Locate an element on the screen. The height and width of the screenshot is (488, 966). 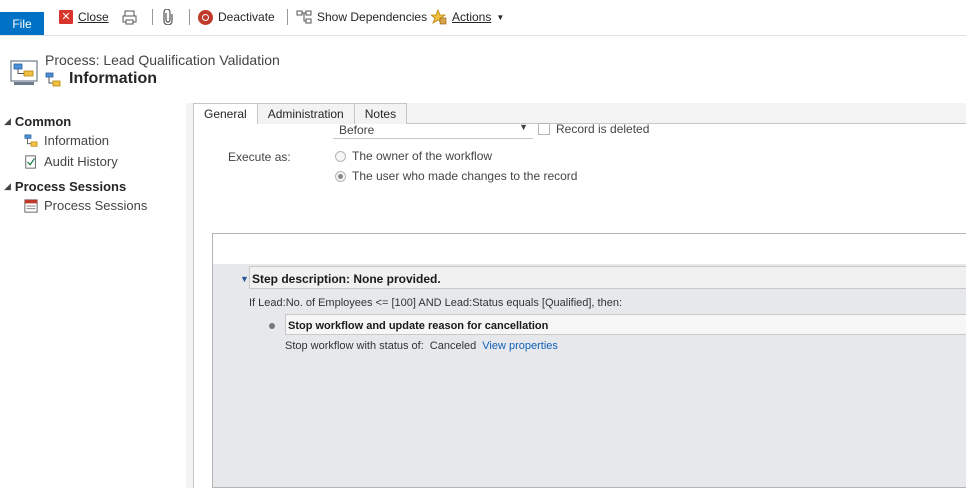
nav-item-label: Audit History is located at coordinates (81, 161).